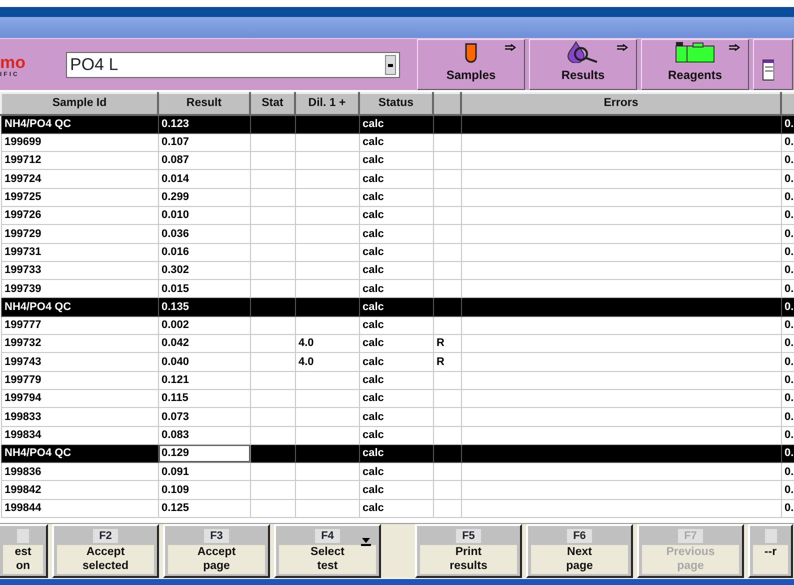  I want to click on table-cell: 199731, so click(79, 252).